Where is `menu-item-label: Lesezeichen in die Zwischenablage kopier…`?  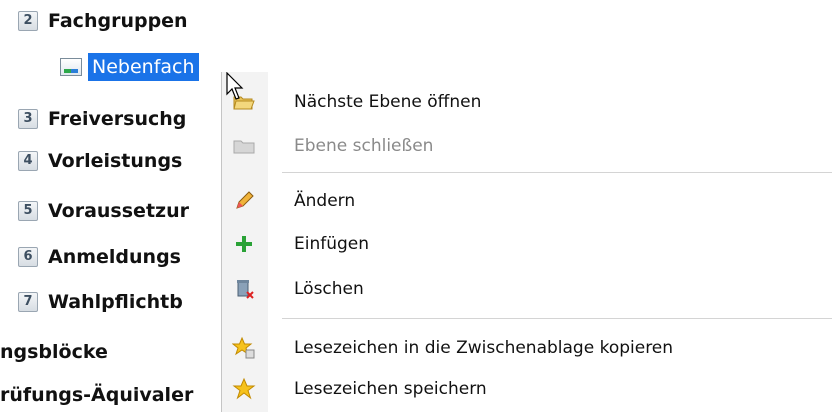 menu-item-label: Lesezeichen in die Zwischenablage kopier… is located at coordinates (484, 348).